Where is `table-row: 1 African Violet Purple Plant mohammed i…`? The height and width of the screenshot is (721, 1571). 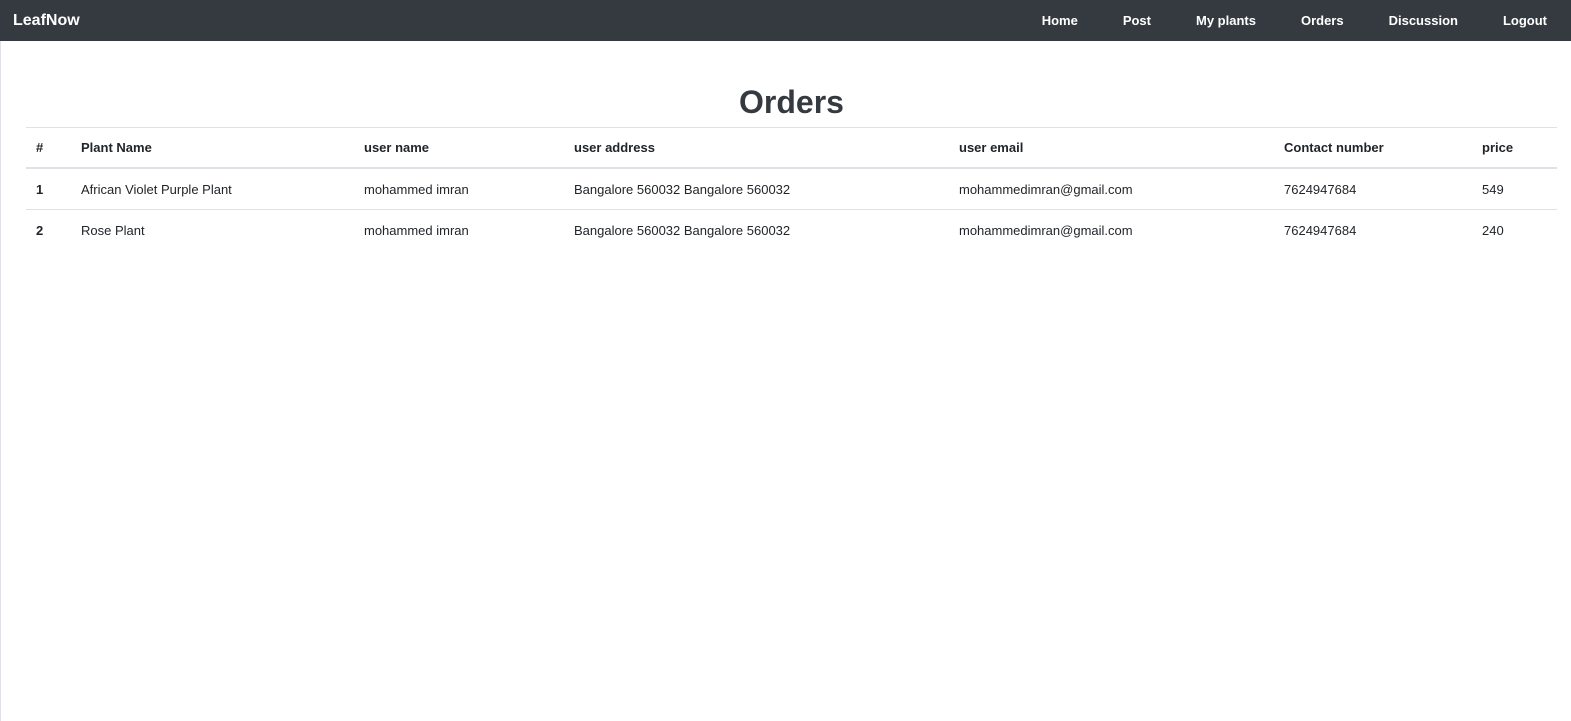 table-row: 1 African Violet Purple Plant mohammed i… is located at coordinates (791, 189).